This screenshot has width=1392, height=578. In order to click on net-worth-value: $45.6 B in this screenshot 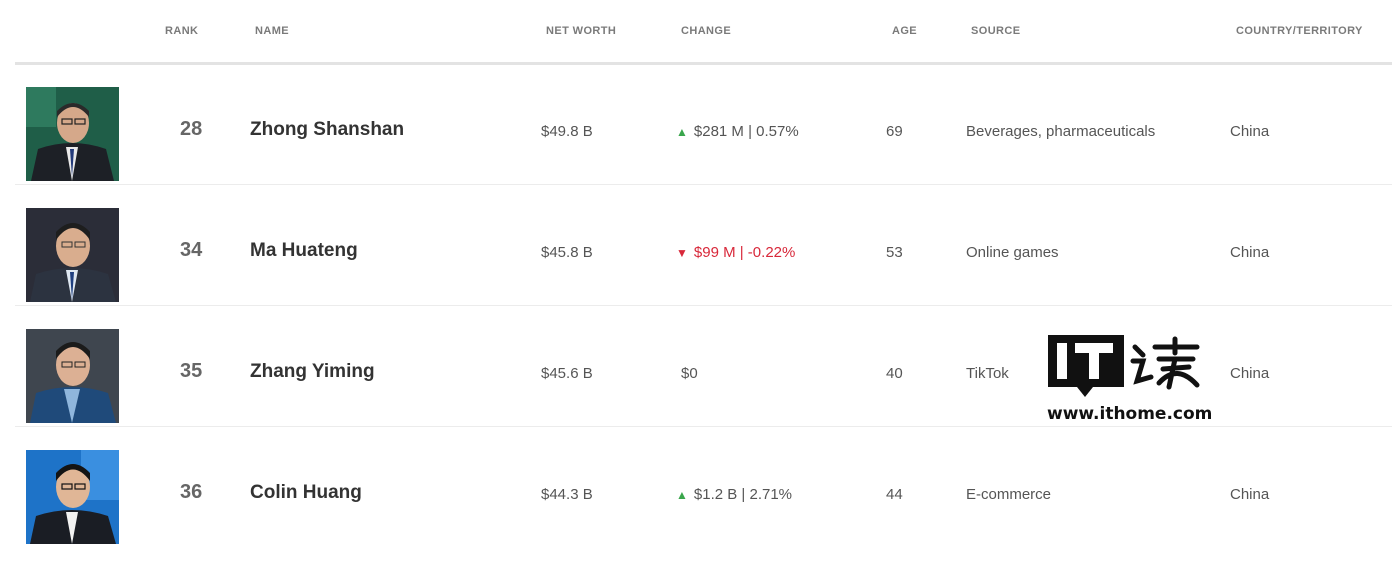, I will do `click(567, 373)`.